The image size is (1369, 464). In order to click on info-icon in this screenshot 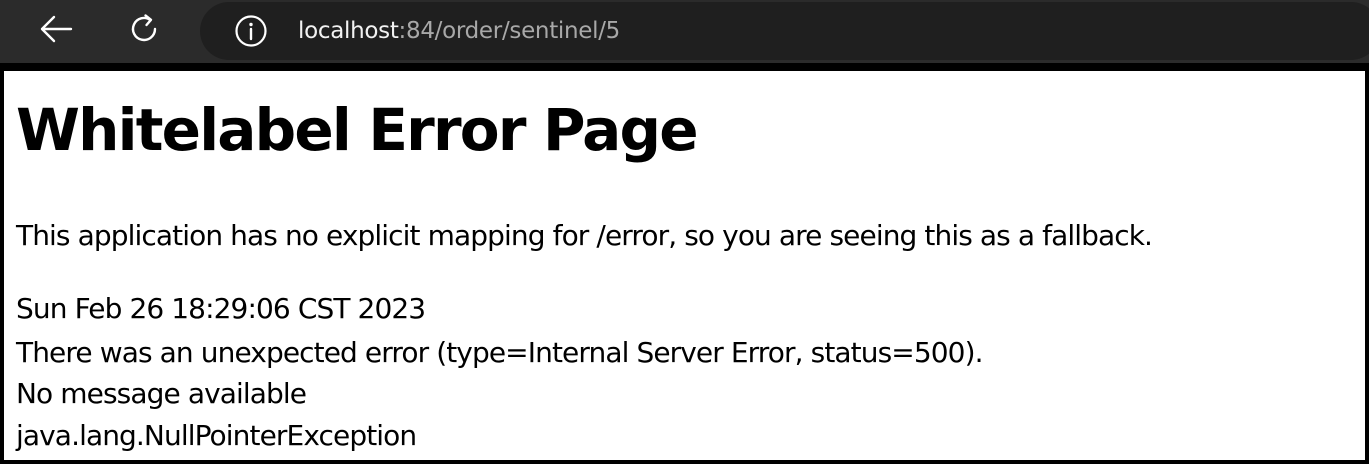, I will do `click(251, 31)`.